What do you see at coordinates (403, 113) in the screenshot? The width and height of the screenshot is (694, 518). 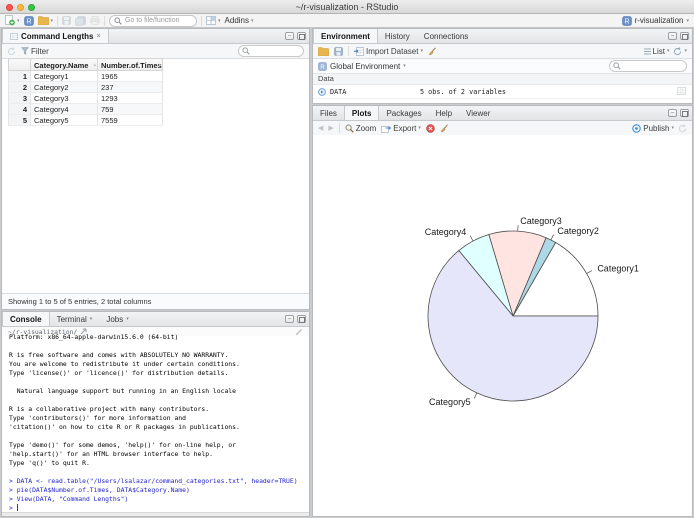 I see `tab-packages: Packages` at bounding box center [403, 113].